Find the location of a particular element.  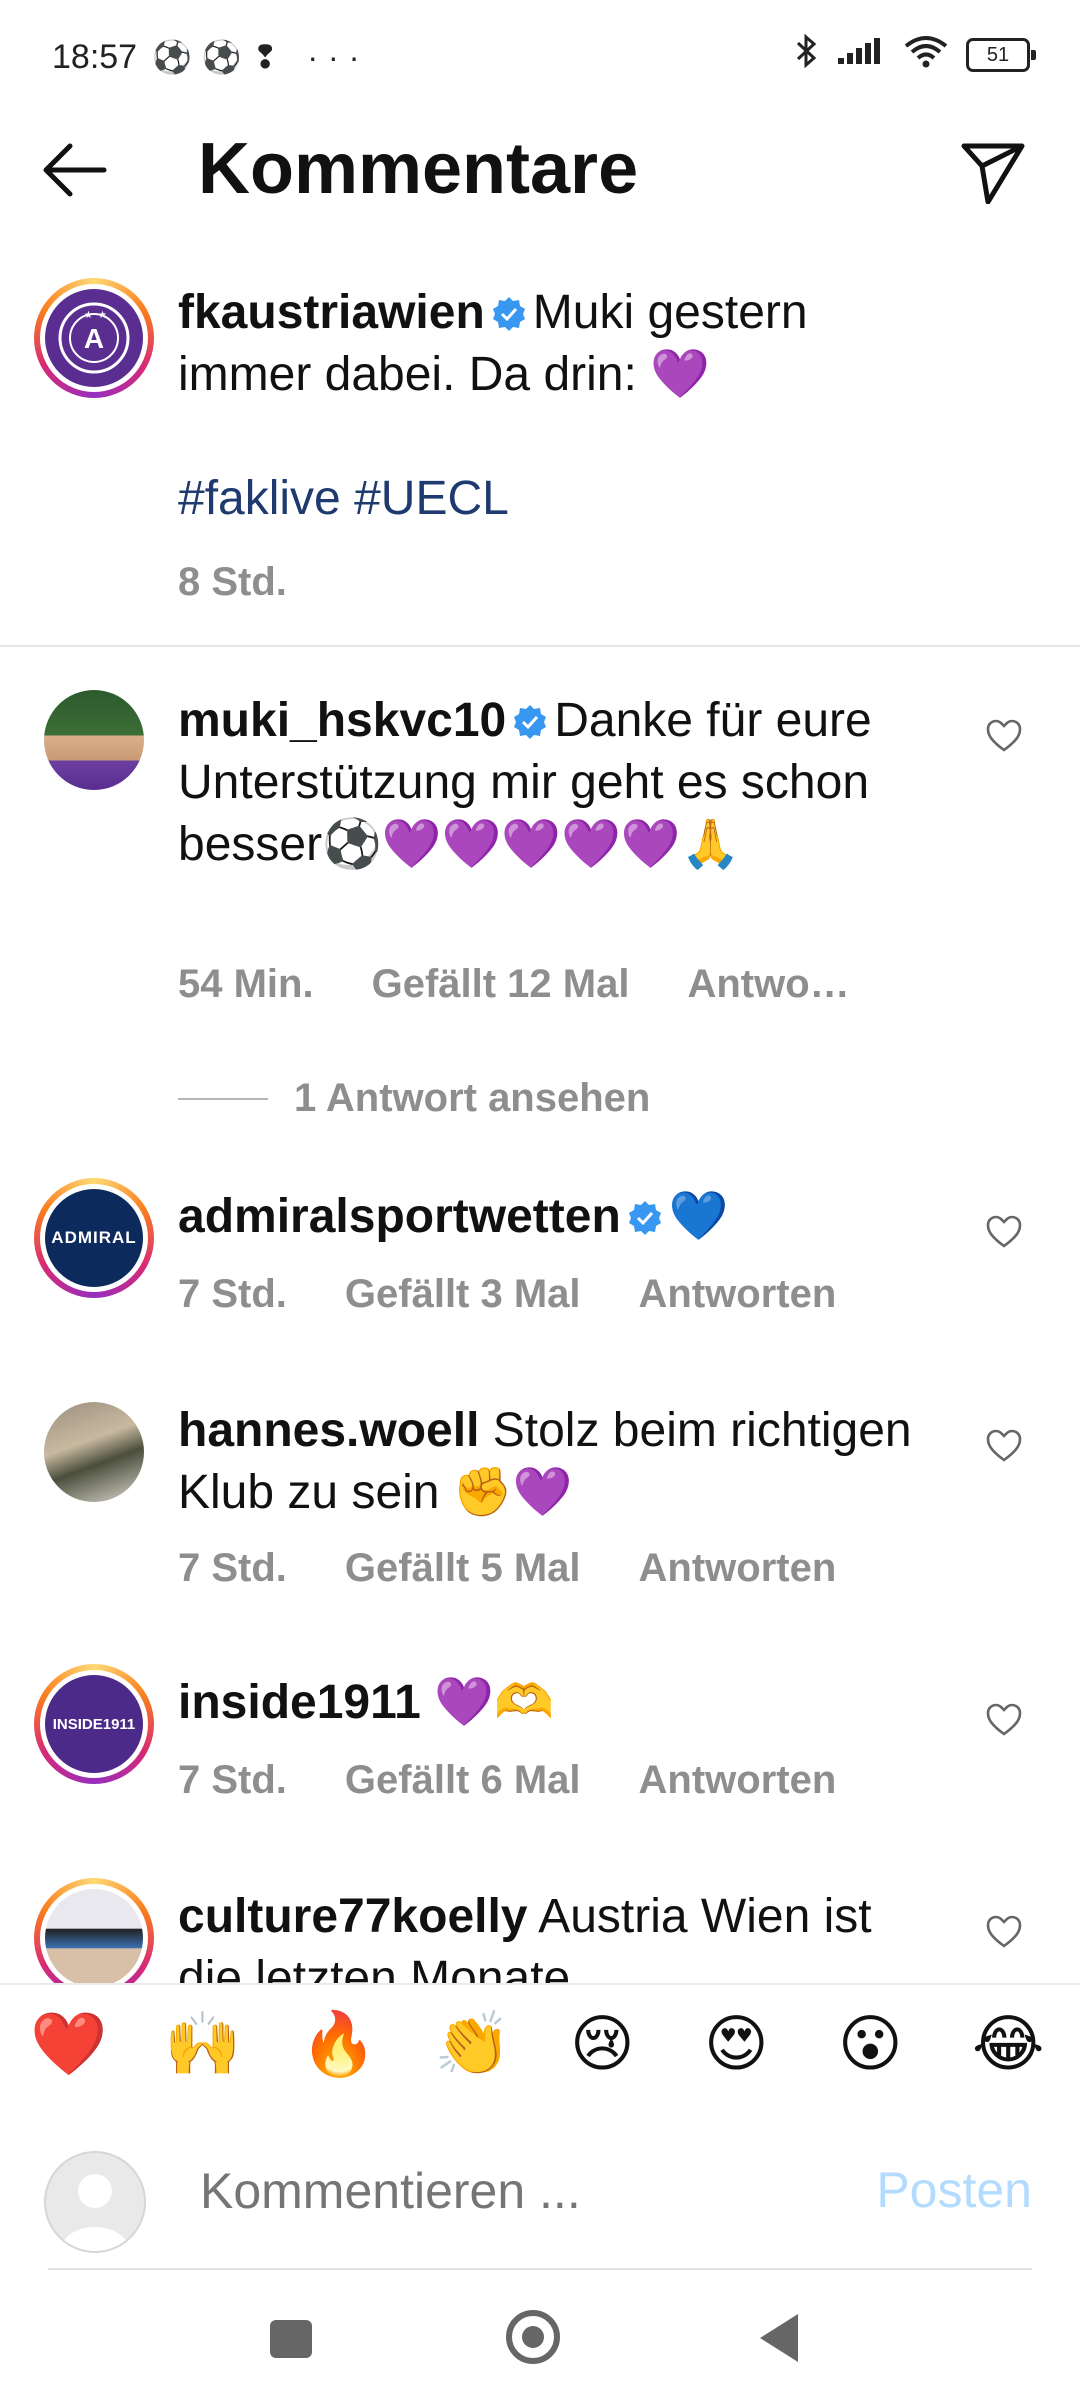

status-time: 18:57 is located at coordinates (95, 57).